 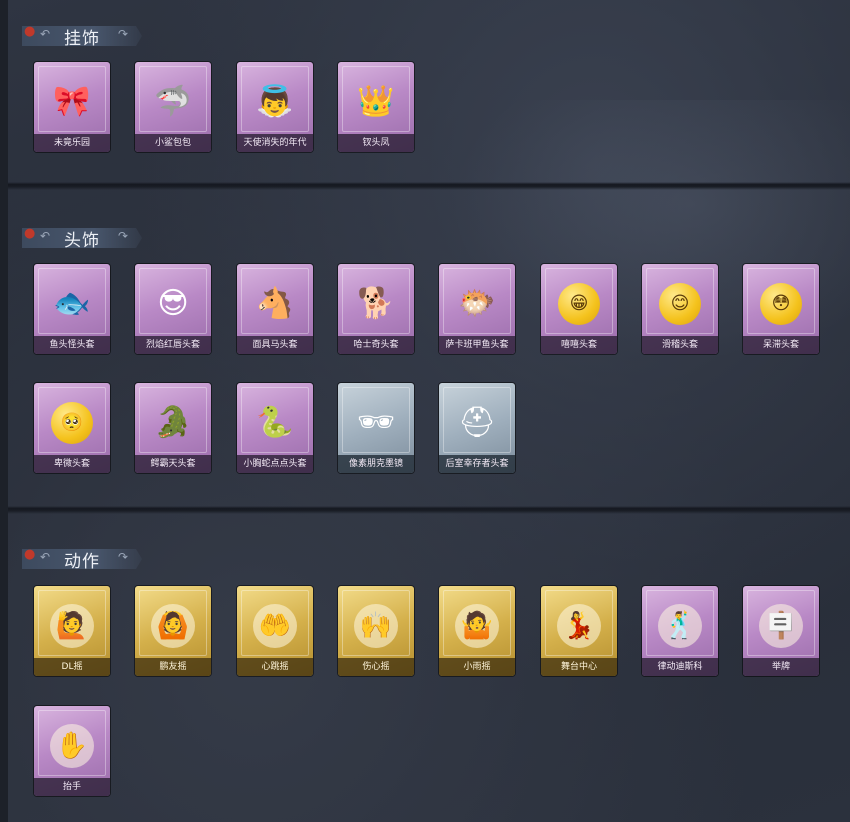 What do you see at coordinates (82, 562) in the screenshot?
I see `section-title: 动作` at bounding box center [82, 562].